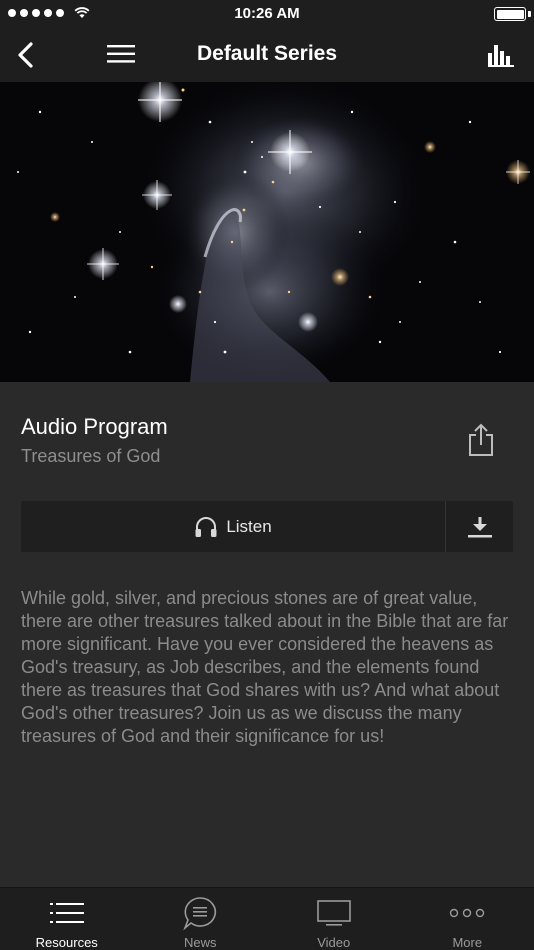  I want to click on tab-label: News, so click(200, 942).